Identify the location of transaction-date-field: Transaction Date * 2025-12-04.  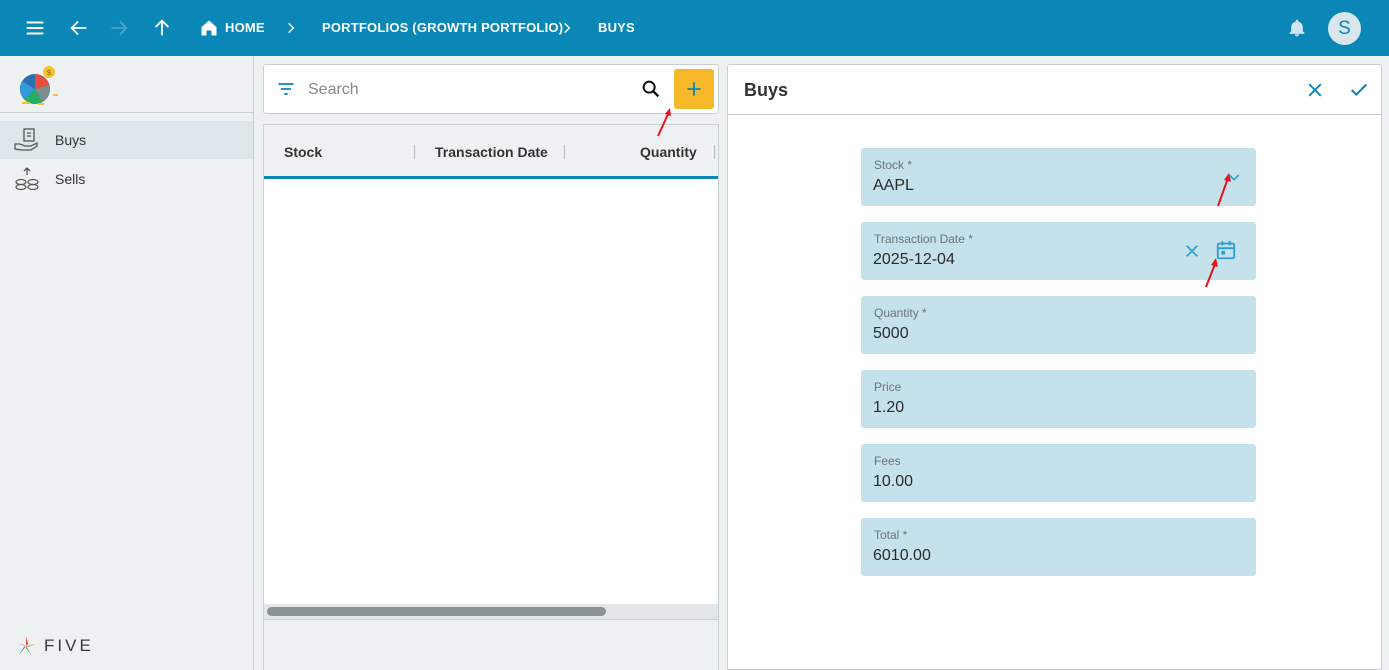
(1058, 251).